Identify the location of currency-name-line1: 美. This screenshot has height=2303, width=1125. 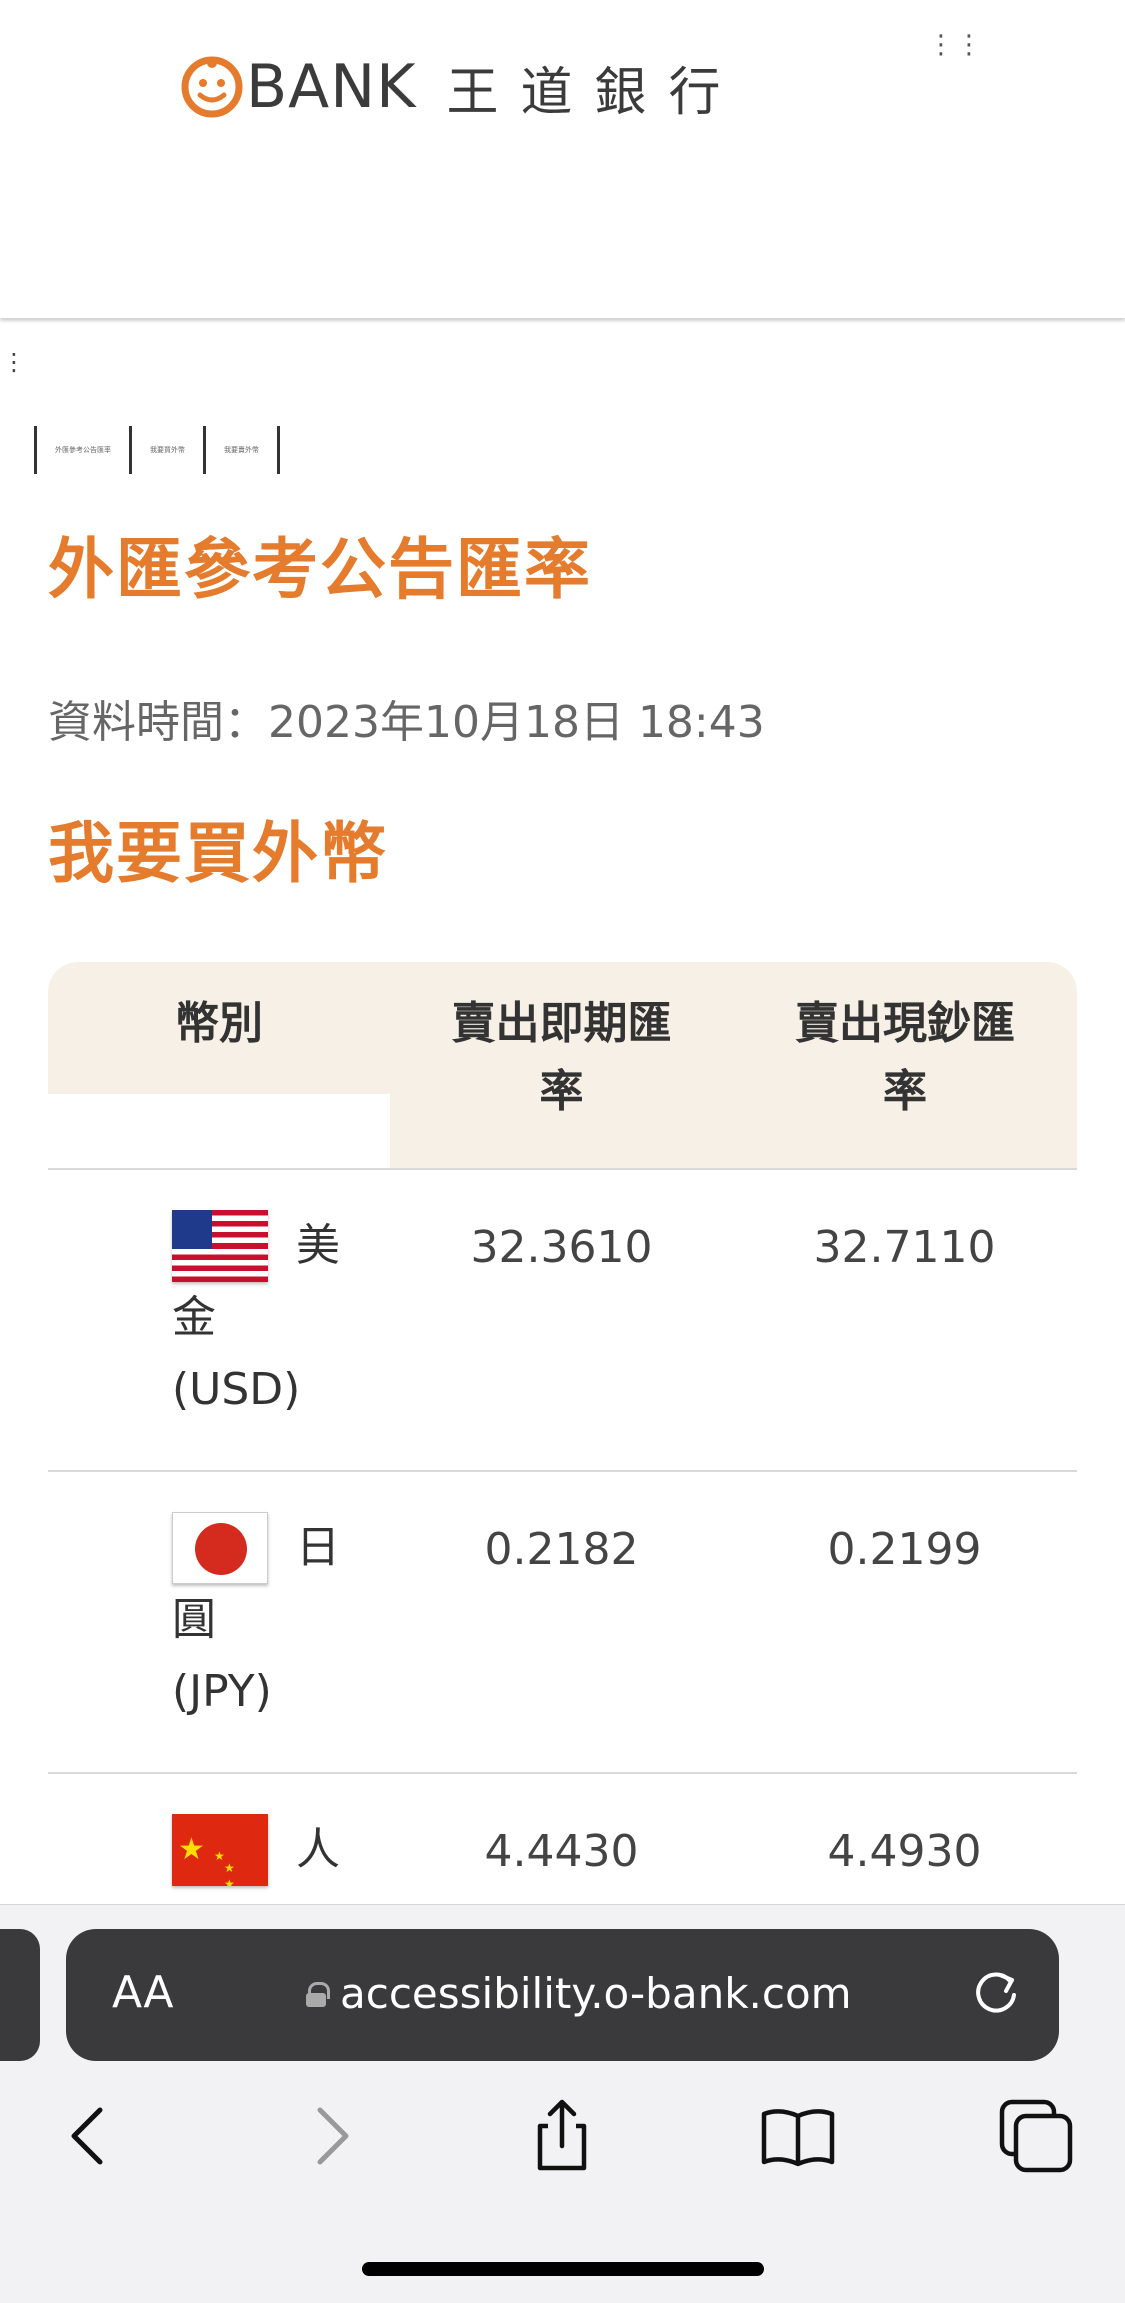
(318, 1245).